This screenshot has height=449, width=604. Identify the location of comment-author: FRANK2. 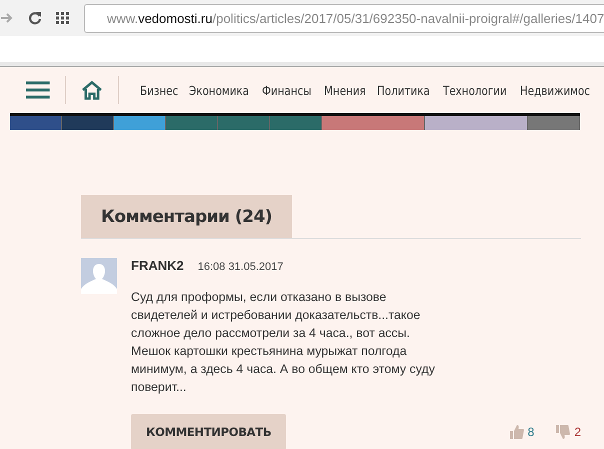
(157, 265).